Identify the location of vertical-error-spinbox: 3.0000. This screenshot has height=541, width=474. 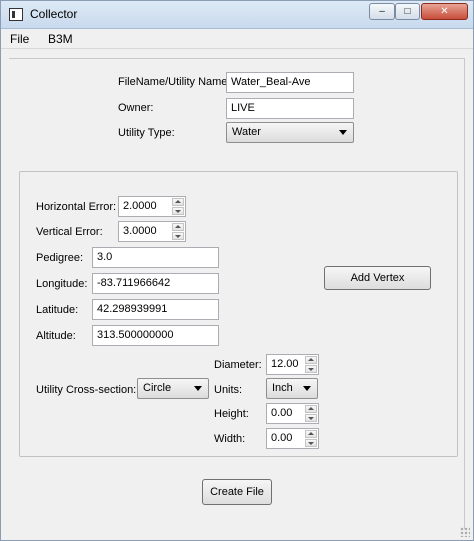
(152, 231).